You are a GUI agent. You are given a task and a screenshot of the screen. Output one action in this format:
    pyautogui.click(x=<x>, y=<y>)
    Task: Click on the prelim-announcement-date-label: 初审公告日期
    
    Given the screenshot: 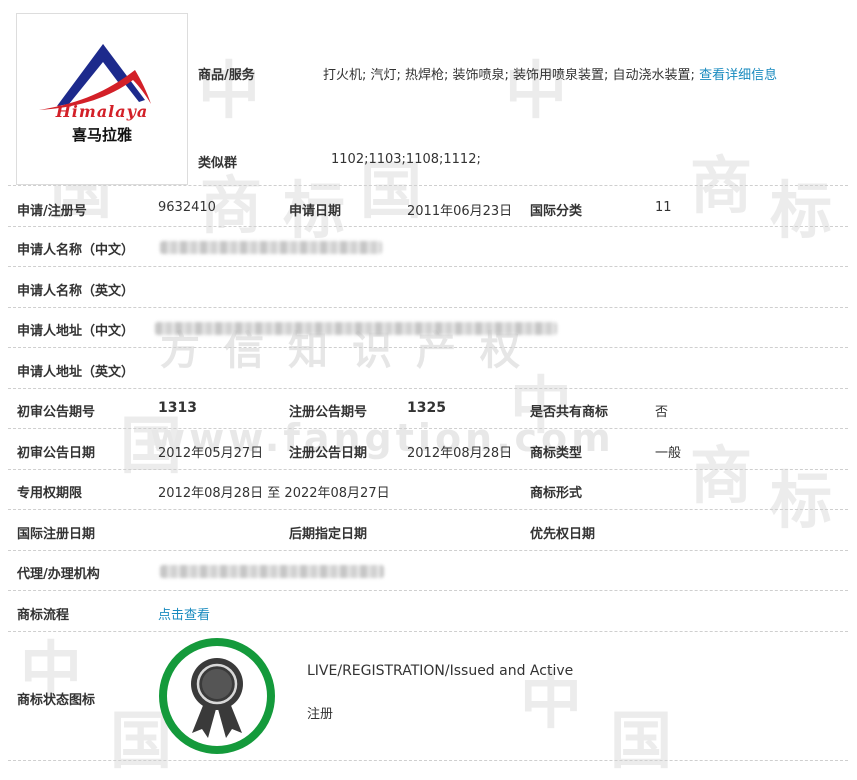 What is the action you would take?
    pyautogui.click(x=56, y=453)
    